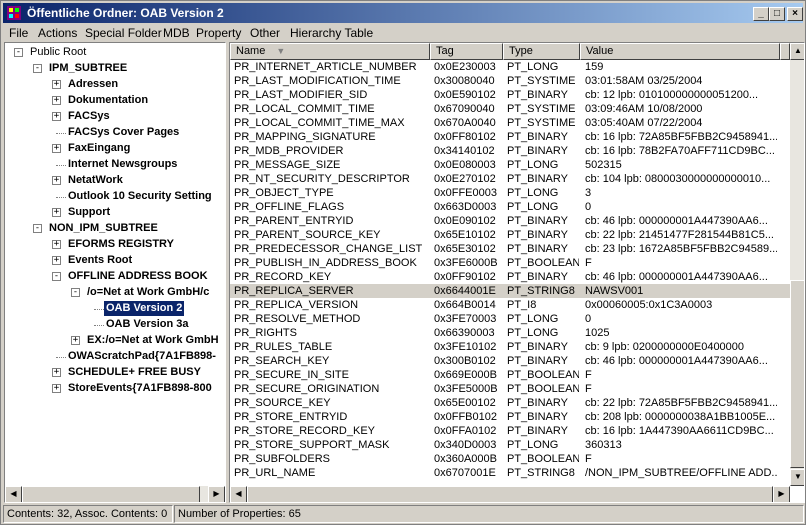 Image resolution: width=806 pixels, height=525 pixels. I want to click on scroll-down-arrow-icon: ▼, so click(797, 477).